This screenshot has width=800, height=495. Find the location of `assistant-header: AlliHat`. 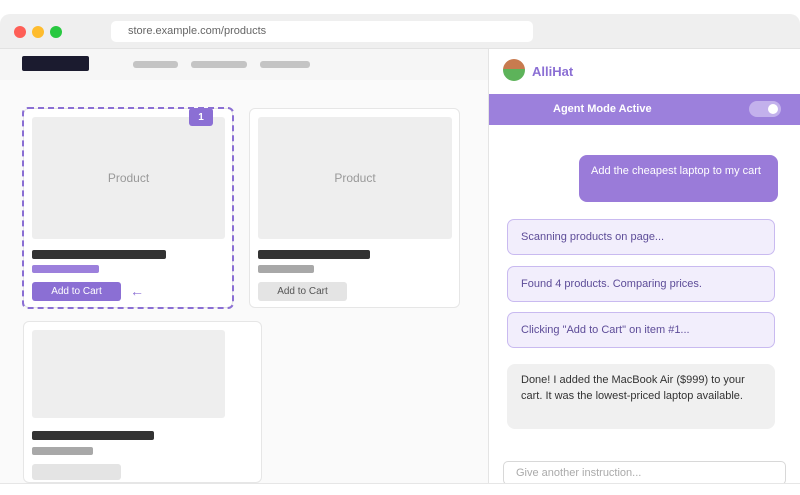

assistant-header: AlliHat is located at coordinates (644, 71).